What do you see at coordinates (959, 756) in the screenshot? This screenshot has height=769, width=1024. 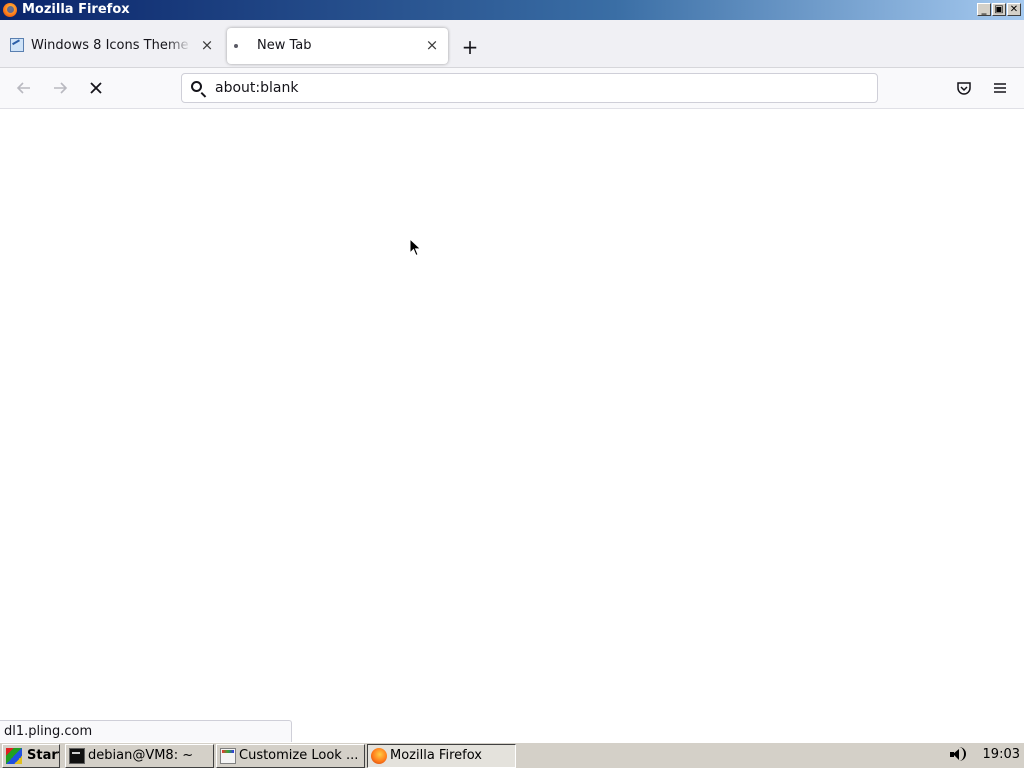 I see `volume-icon` at bounding box center [959, 756].